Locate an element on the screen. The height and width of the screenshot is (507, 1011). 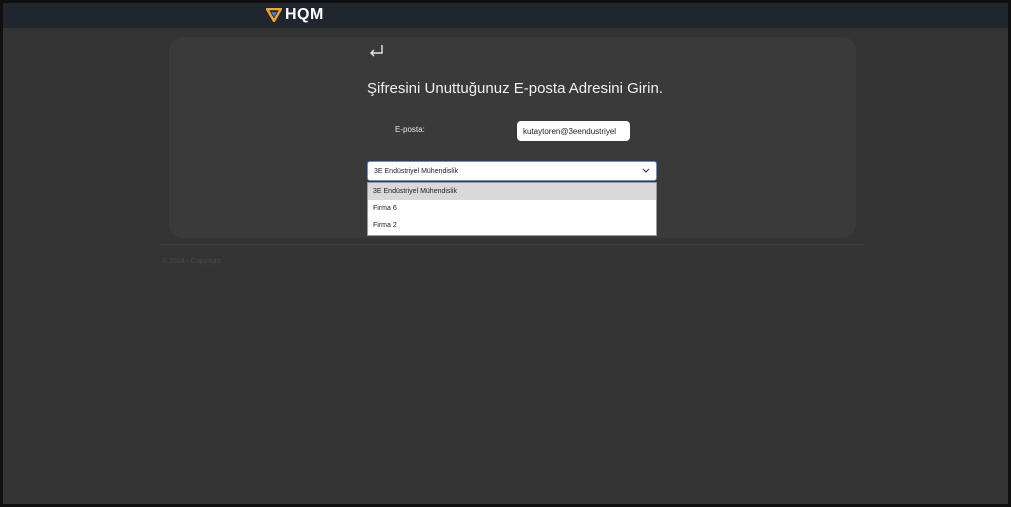
hqm-logo-icon is located at coordinates (274, 15).